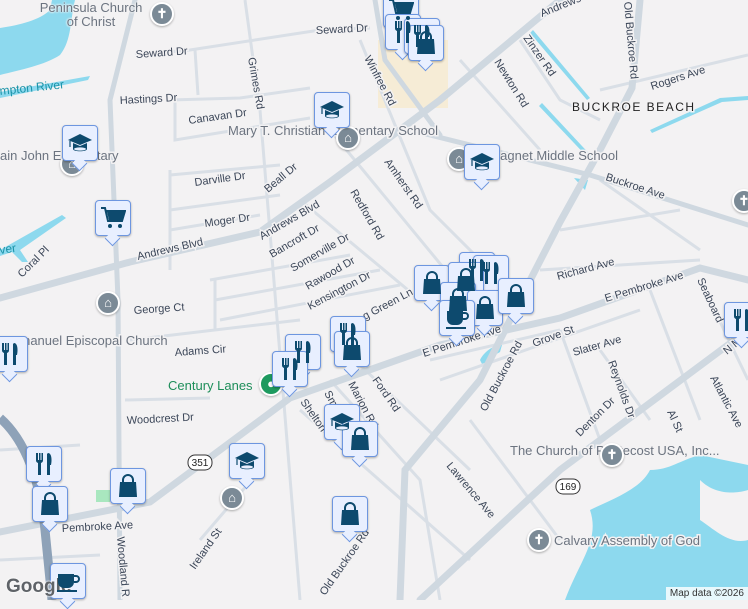 The image size is (748, 609). I want to click on street-label: Al St, so click(674, 421).